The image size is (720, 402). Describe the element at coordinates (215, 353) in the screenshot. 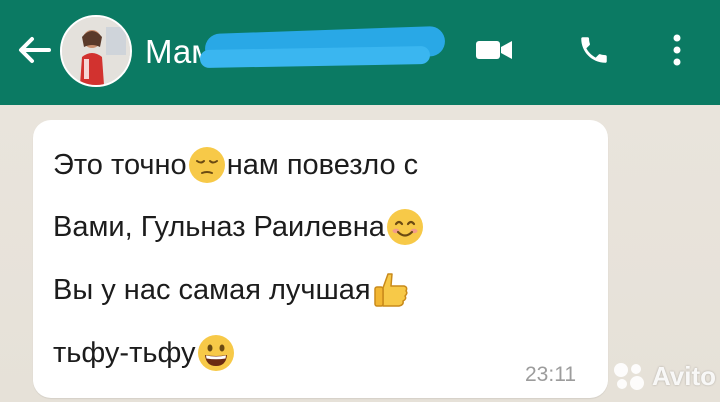

I see `grinning-face-icon` at that location.